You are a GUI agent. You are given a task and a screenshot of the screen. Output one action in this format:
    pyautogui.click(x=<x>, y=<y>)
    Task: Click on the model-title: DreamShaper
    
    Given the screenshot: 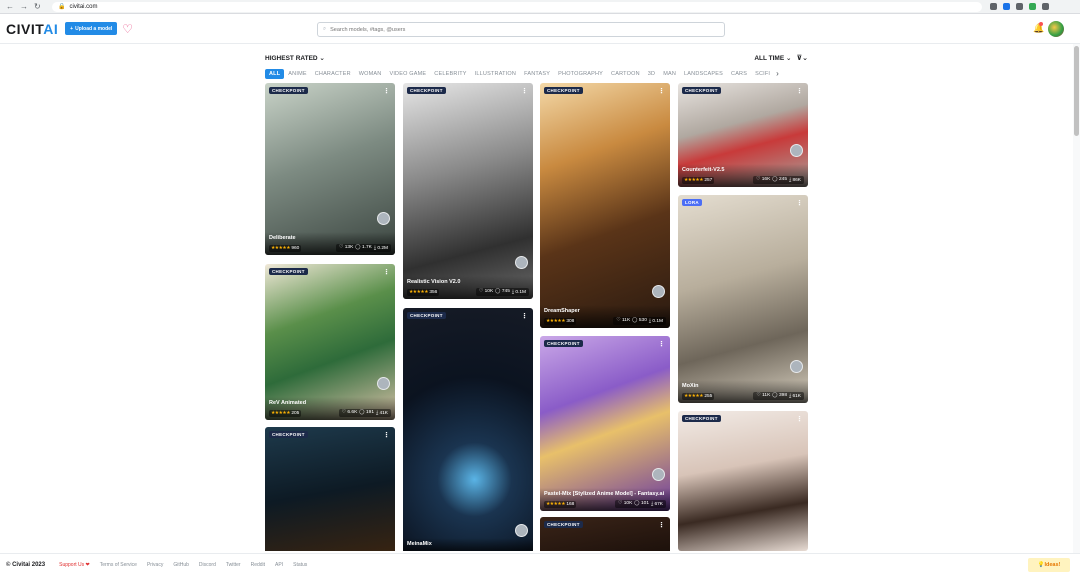 What is the action you would take?
    pyautogui.click(x=562, y=311)
    